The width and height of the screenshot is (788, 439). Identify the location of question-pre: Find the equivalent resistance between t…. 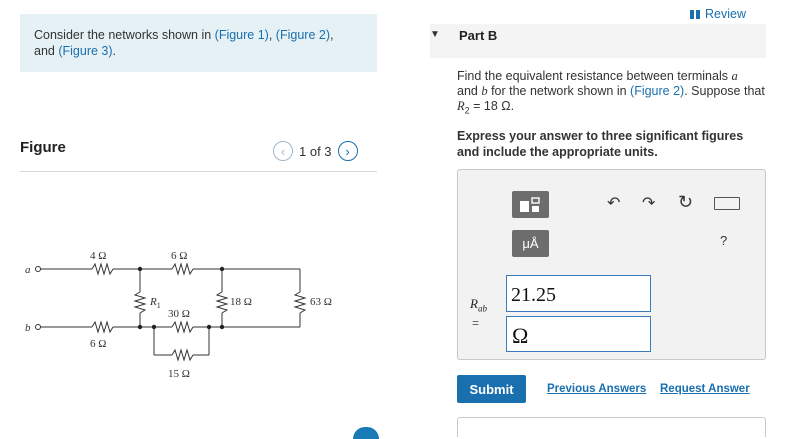
(594, 76).